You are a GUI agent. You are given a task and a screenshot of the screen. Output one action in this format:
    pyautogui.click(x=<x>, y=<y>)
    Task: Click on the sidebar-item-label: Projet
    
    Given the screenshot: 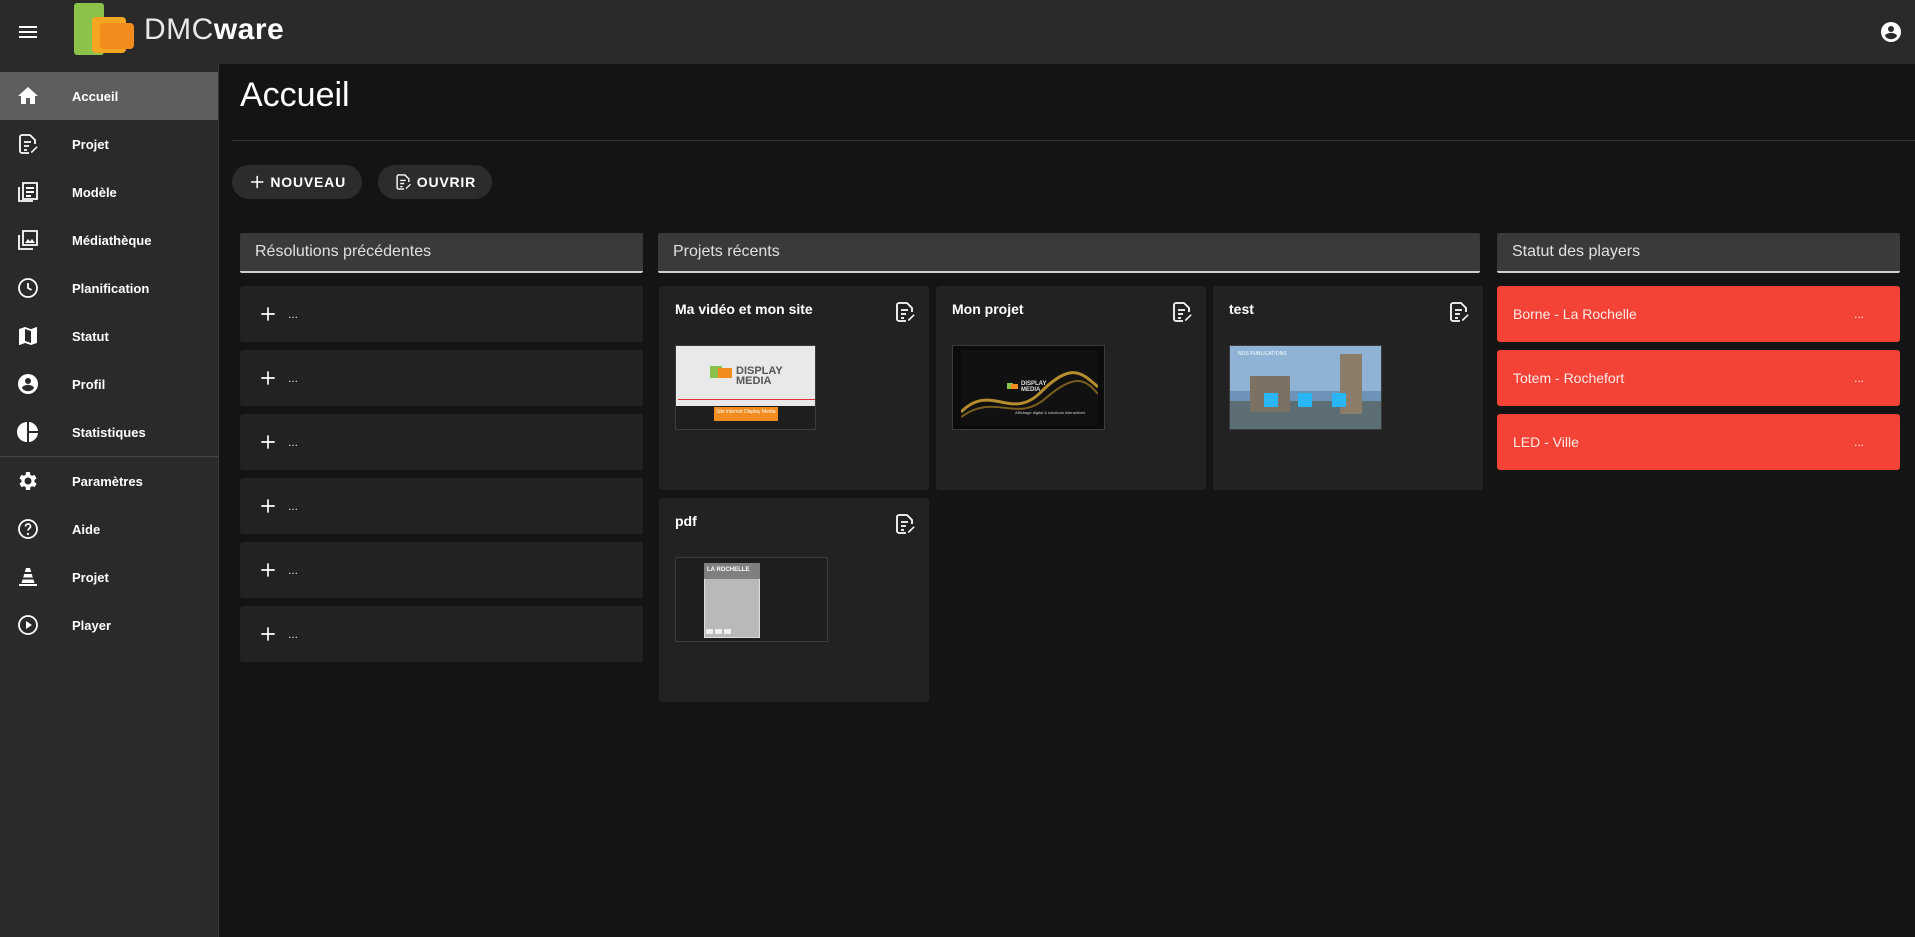 What is the action you would take?
    pyautogui.click(x=90, y=144)
    